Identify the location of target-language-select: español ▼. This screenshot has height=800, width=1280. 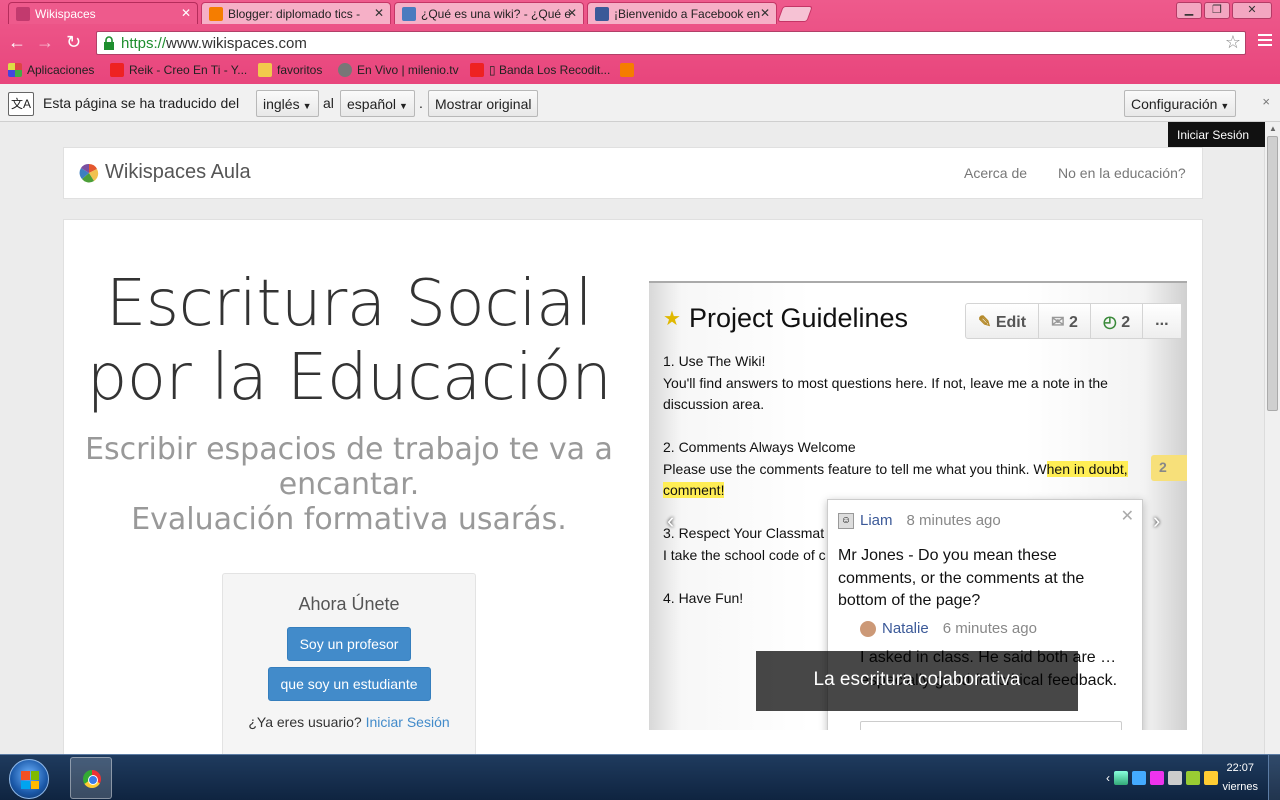
(377, 103).